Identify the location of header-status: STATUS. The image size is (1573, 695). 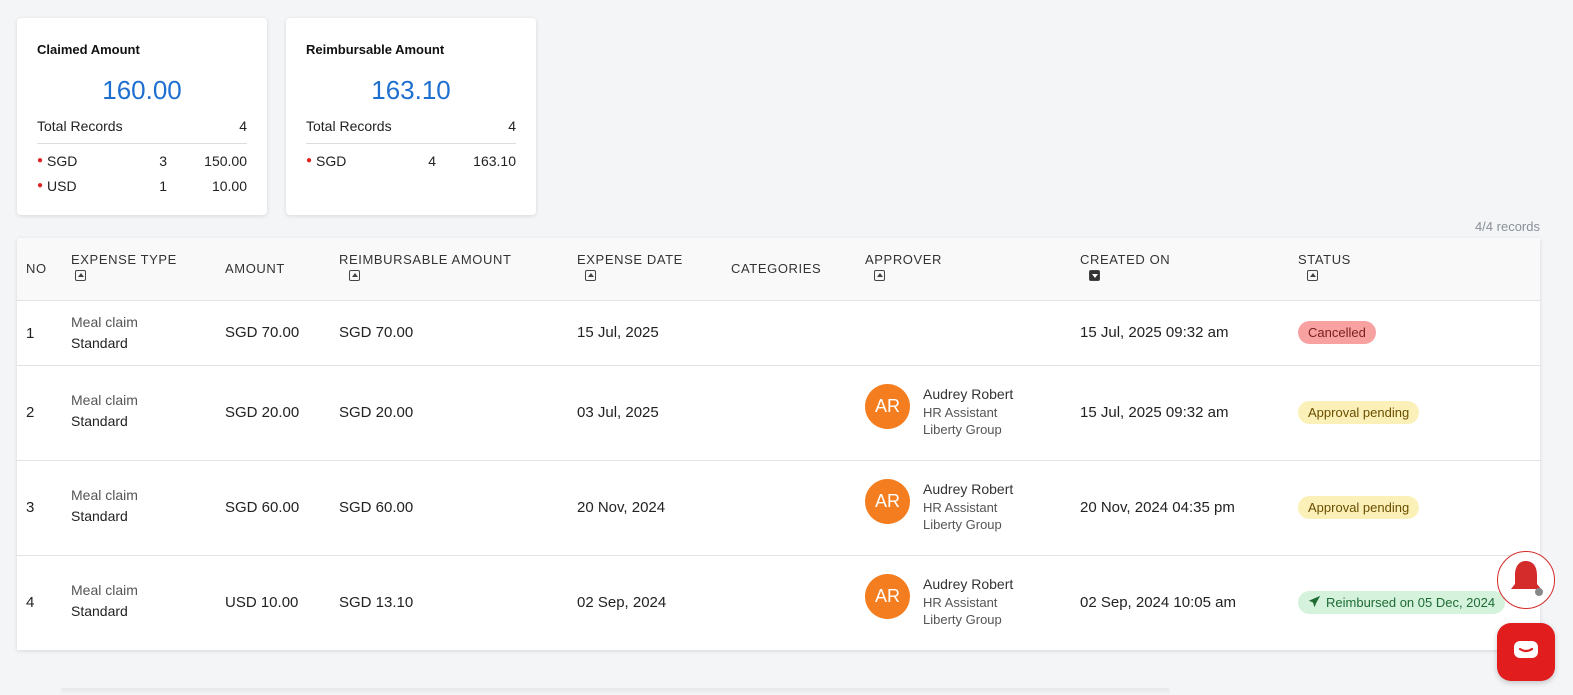
(1324, 266).